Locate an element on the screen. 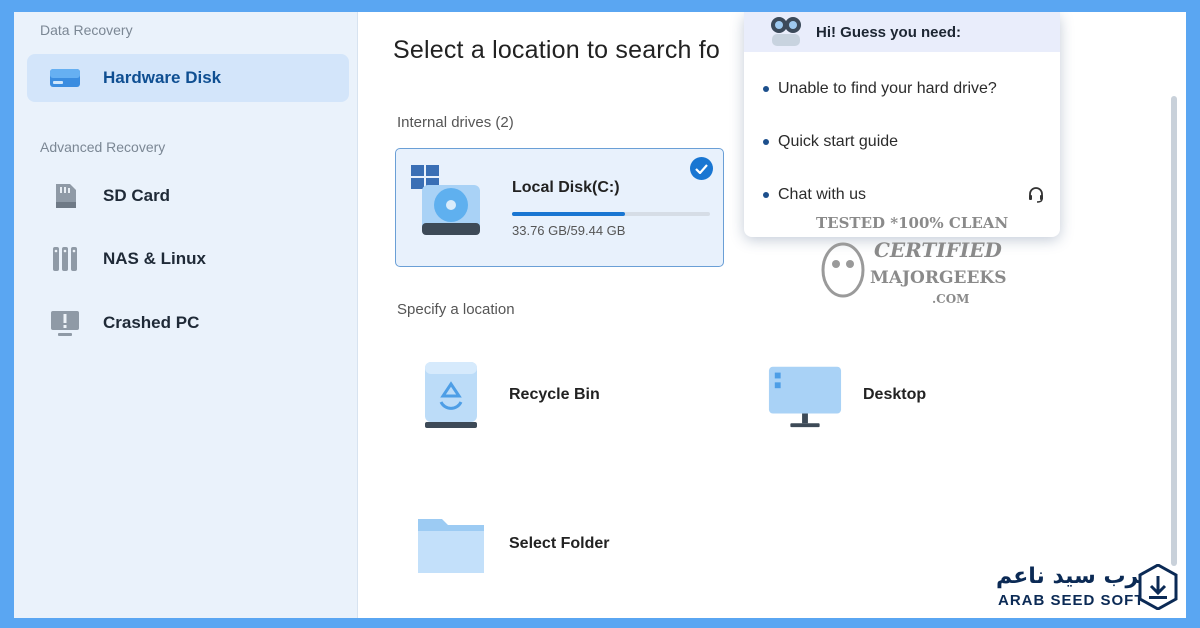  popup-item-hard-drive: Unable to find your hard drive? is located at coordinates (880, 89).